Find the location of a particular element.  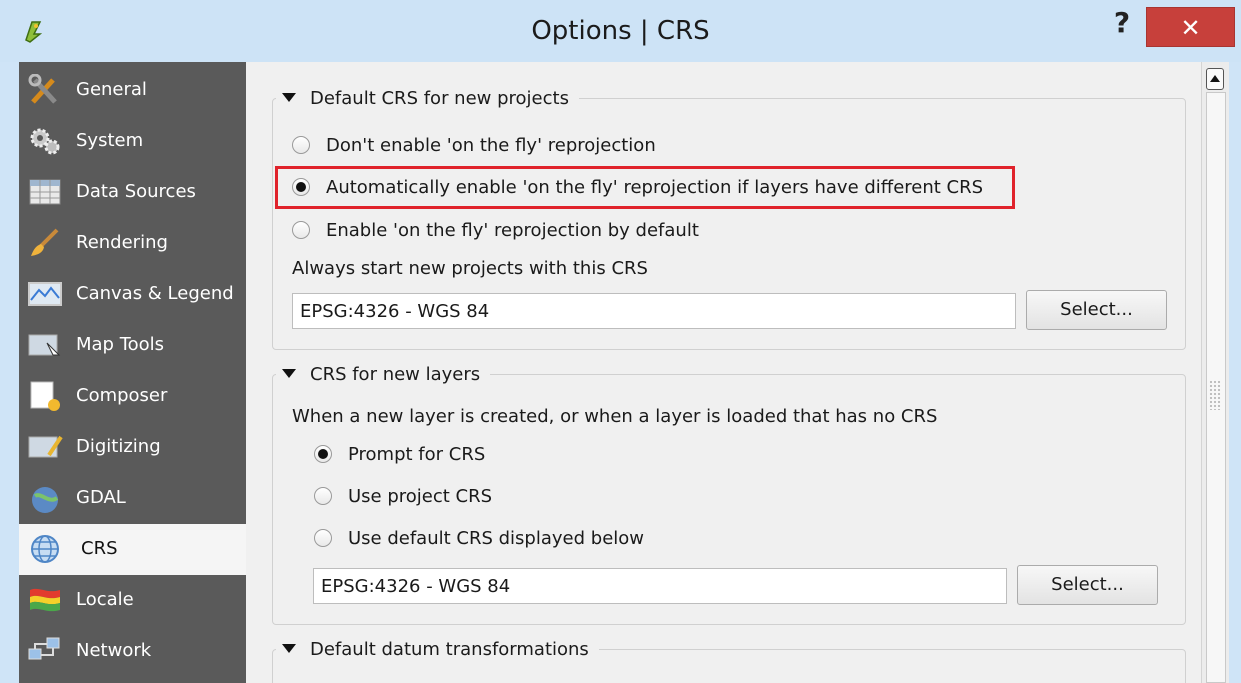

sidebar-item-label: Data Sources is located at coordinates (136, 191).